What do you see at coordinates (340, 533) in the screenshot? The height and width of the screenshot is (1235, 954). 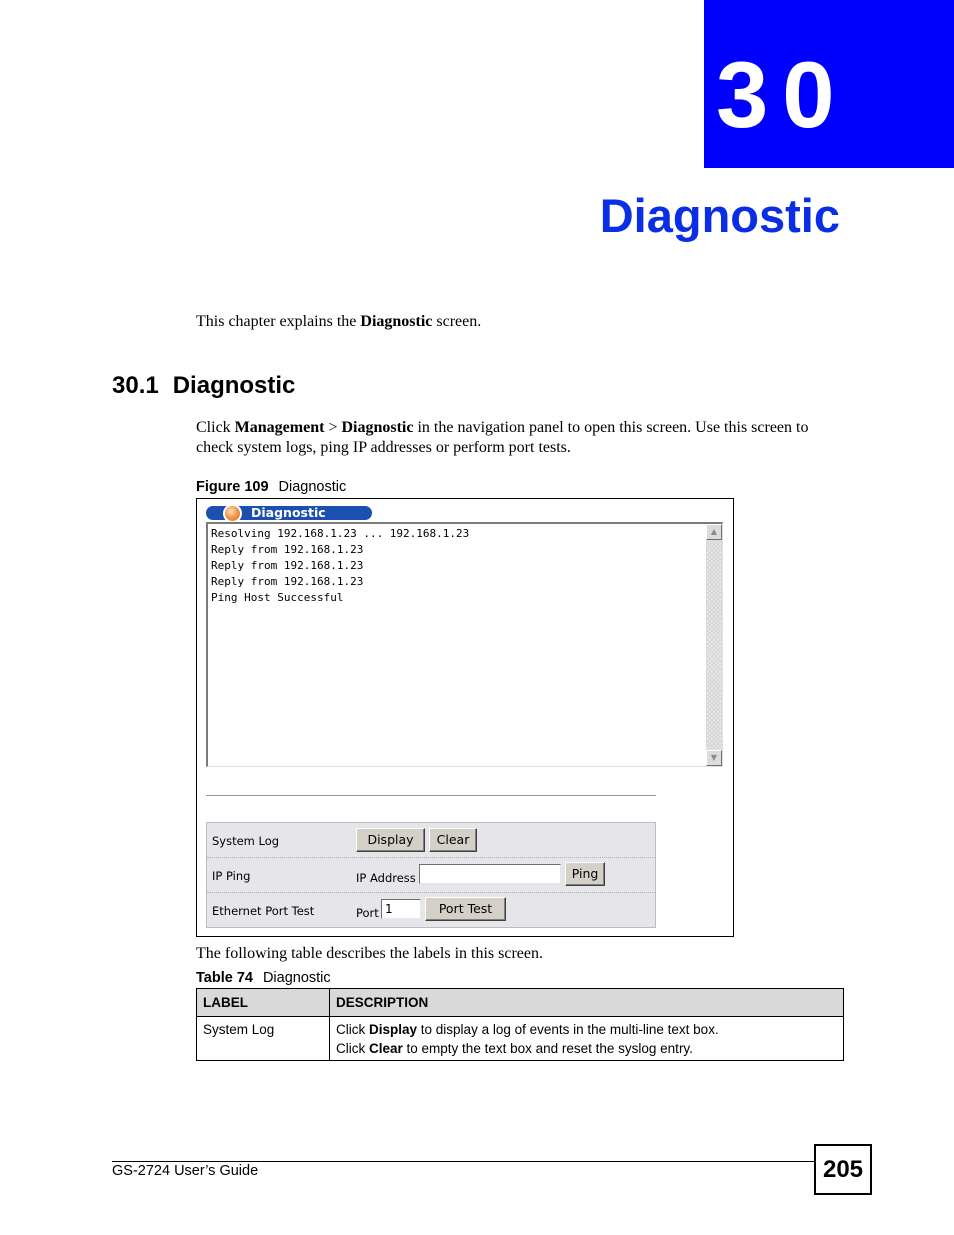 I see `log-line: Resolving 192.168.1.23 ... 192.168.1.23` at bounding box center [340, 533].